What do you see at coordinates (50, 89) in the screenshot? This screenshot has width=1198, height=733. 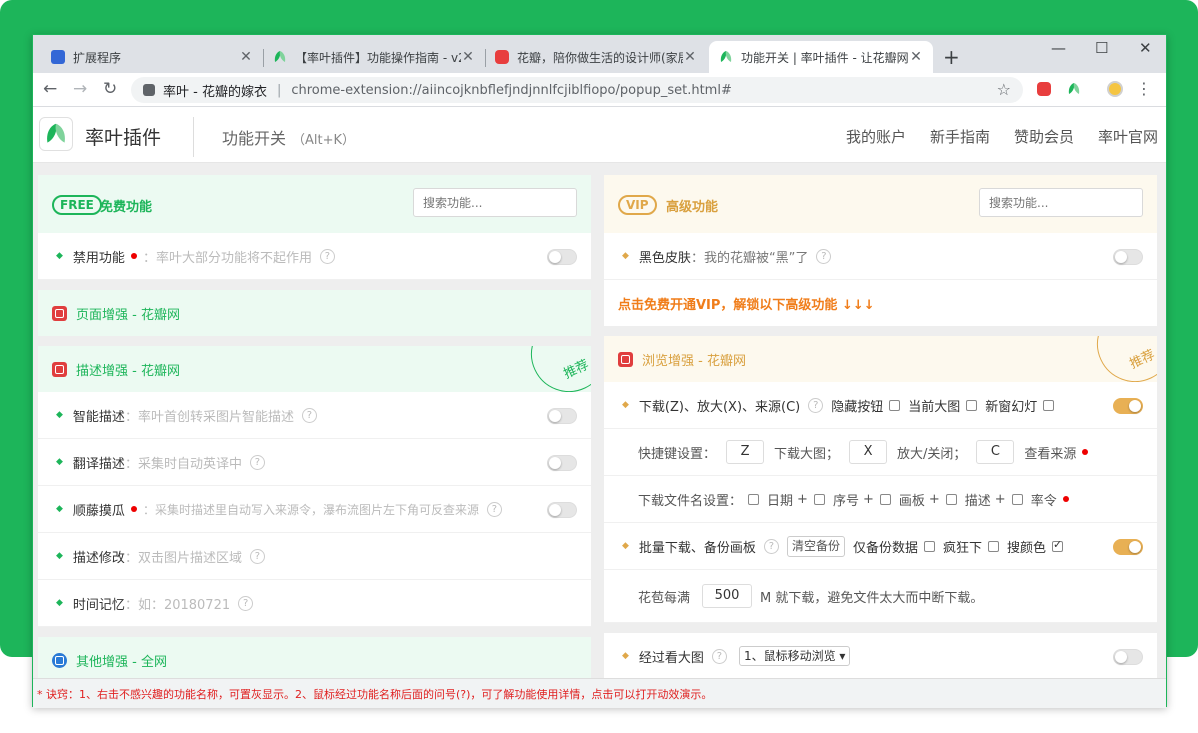 I see `back-icon: ←` at bounding box center [50, 89].